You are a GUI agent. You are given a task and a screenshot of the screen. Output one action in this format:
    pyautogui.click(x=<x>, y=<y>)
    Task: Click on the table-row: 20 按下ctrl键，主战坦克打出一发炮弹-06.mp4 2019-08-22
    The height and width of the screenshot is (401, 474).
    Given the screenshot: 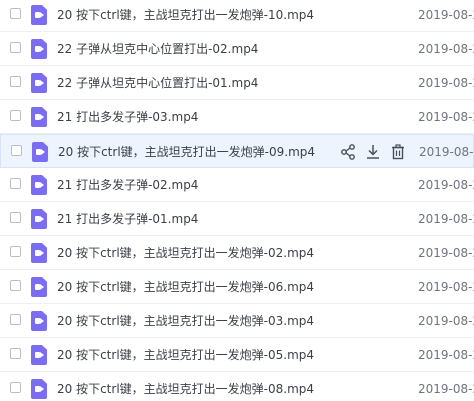 What is the action you would take?
    pyautogui.click(x=237, y=287)
    